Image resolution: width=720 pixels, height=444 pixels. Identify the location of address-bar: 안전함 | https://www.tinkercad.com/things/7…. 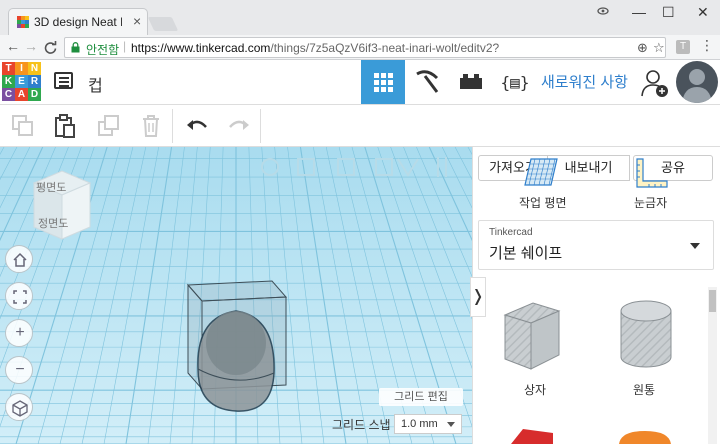
(365, 47).